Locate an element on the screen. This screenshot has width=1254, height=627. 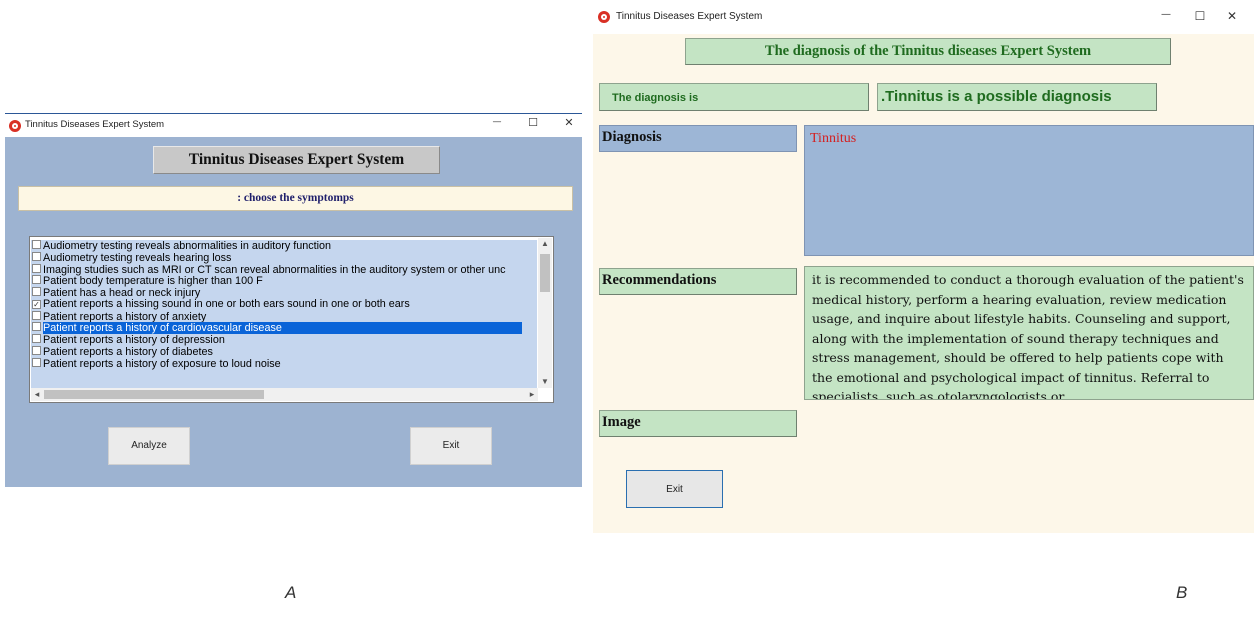
horizontal-scrollbar: ◂ ▸ is located at coordinates (284, 394).